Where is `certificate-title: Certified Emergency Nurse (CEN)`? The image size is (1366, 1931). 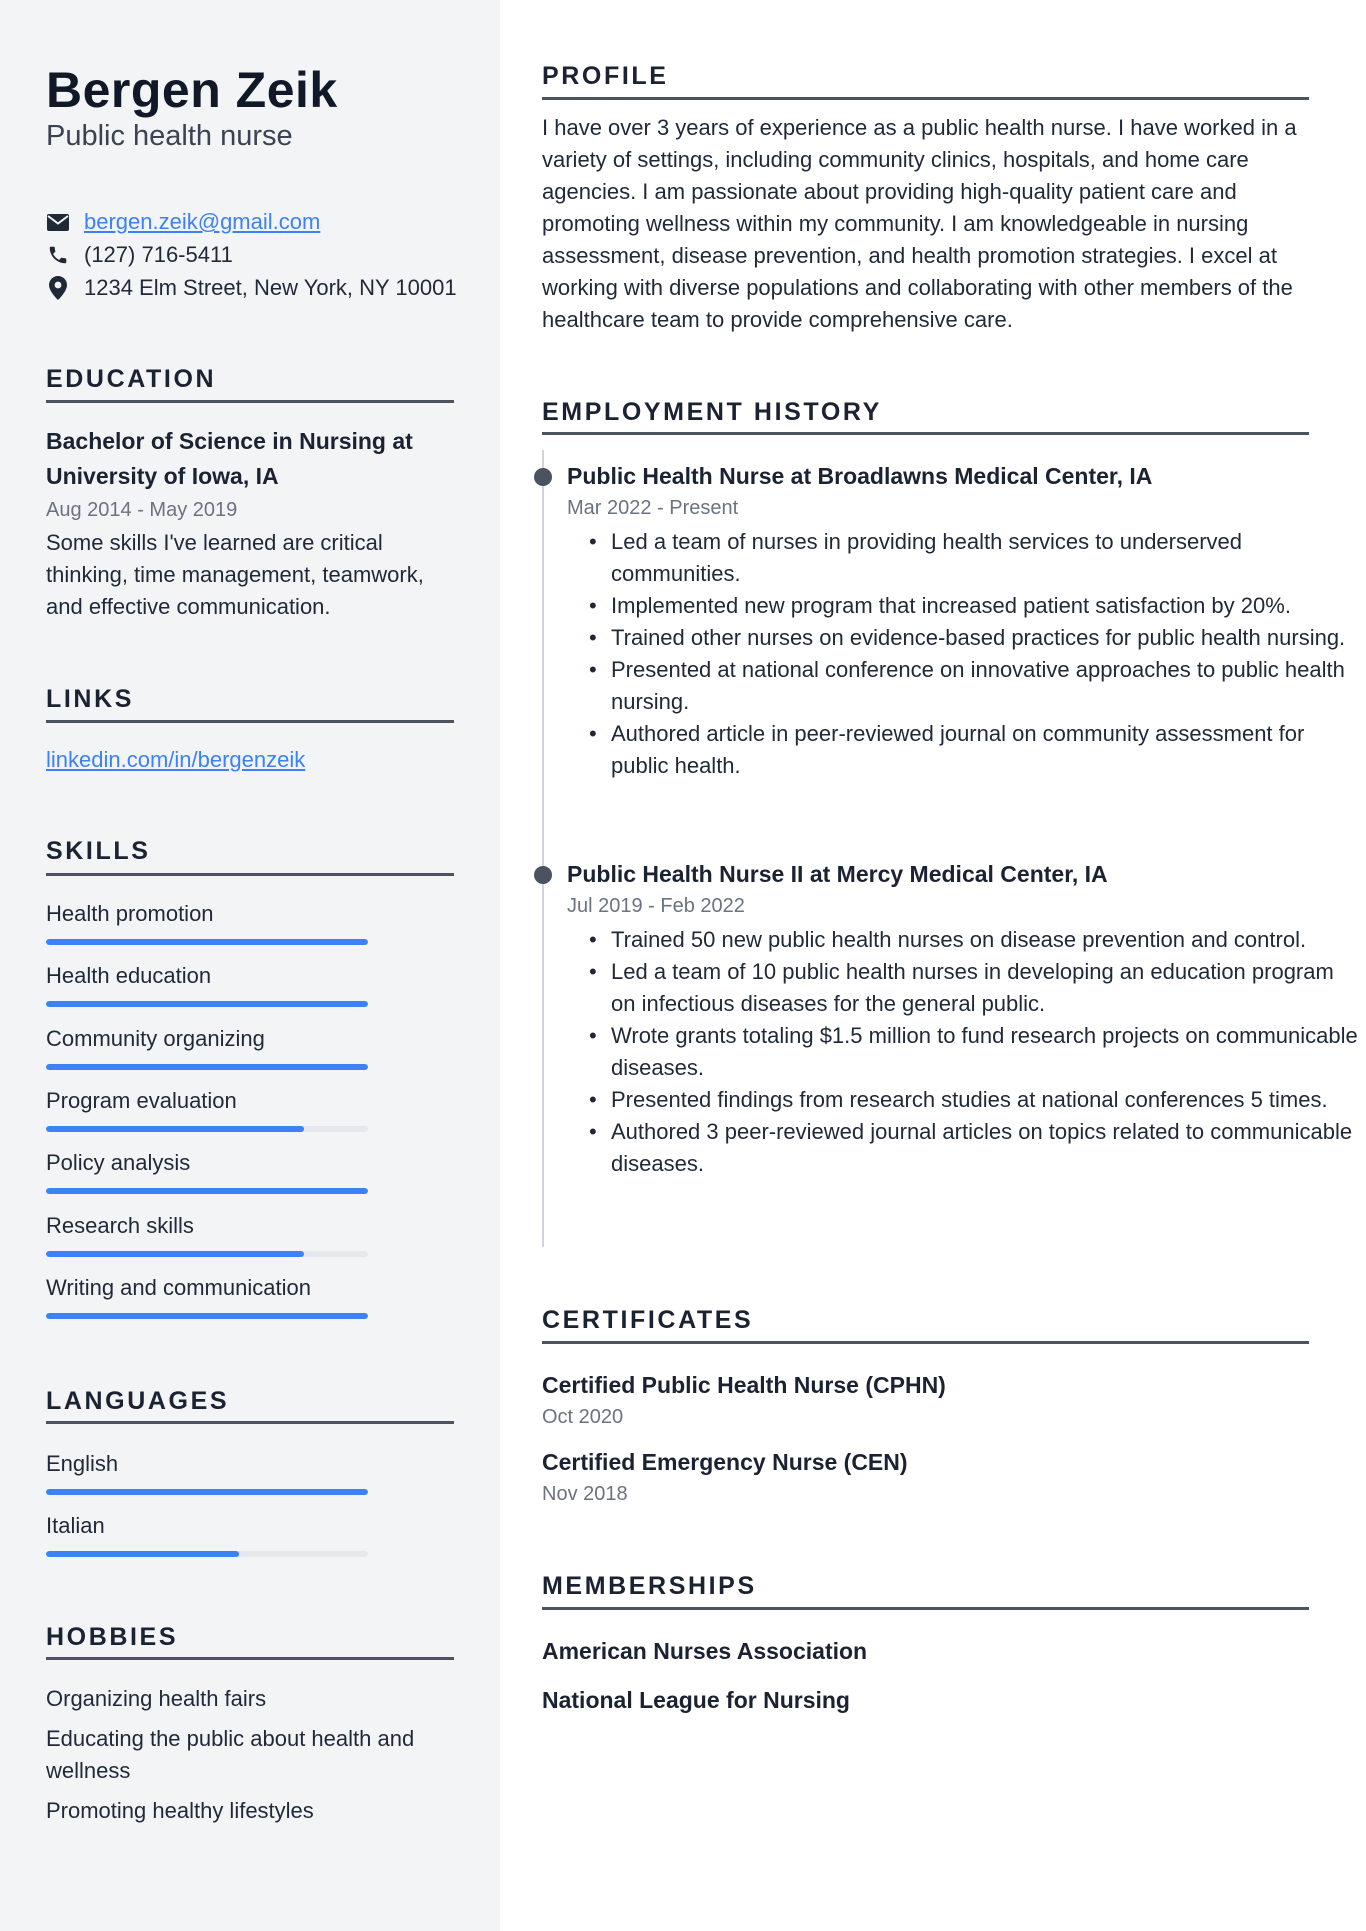 certificate-title: Certified Emergency Nurse (CEN) is located at coordinates (725, 1462).